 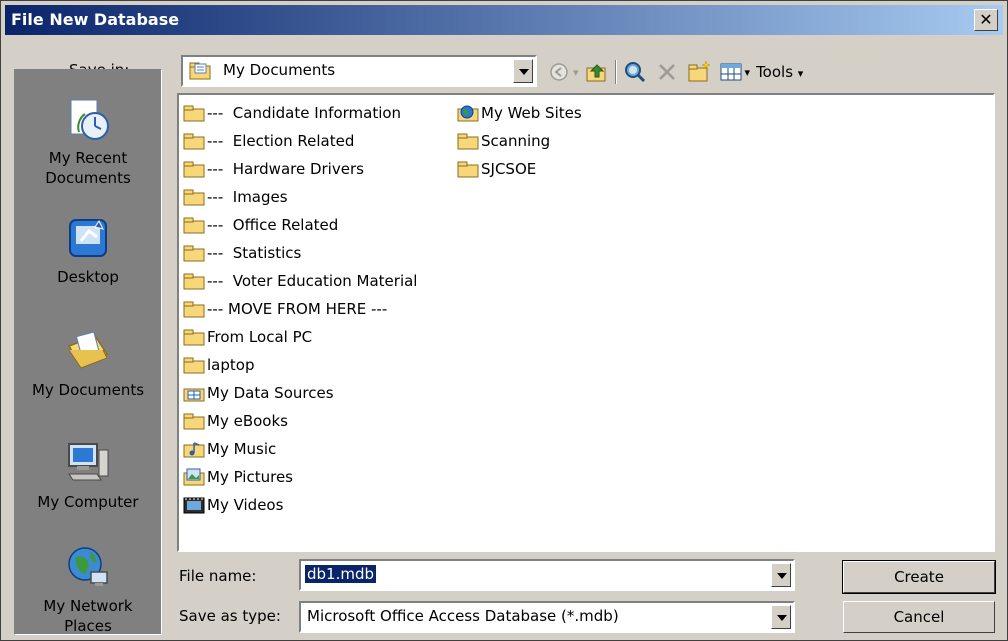 What do you see at coordinates (547, 575) in the screenshot?
I see `file-name-input: db1.mdb` at bounding box center [547, 575].